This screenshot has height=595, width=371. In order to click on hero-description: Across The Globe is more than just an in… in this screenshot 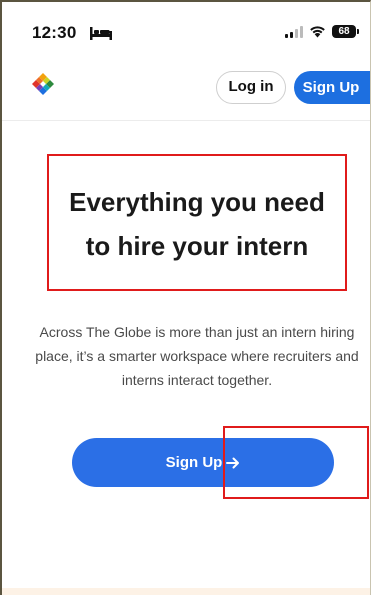, I will do `click(197, 356)`.